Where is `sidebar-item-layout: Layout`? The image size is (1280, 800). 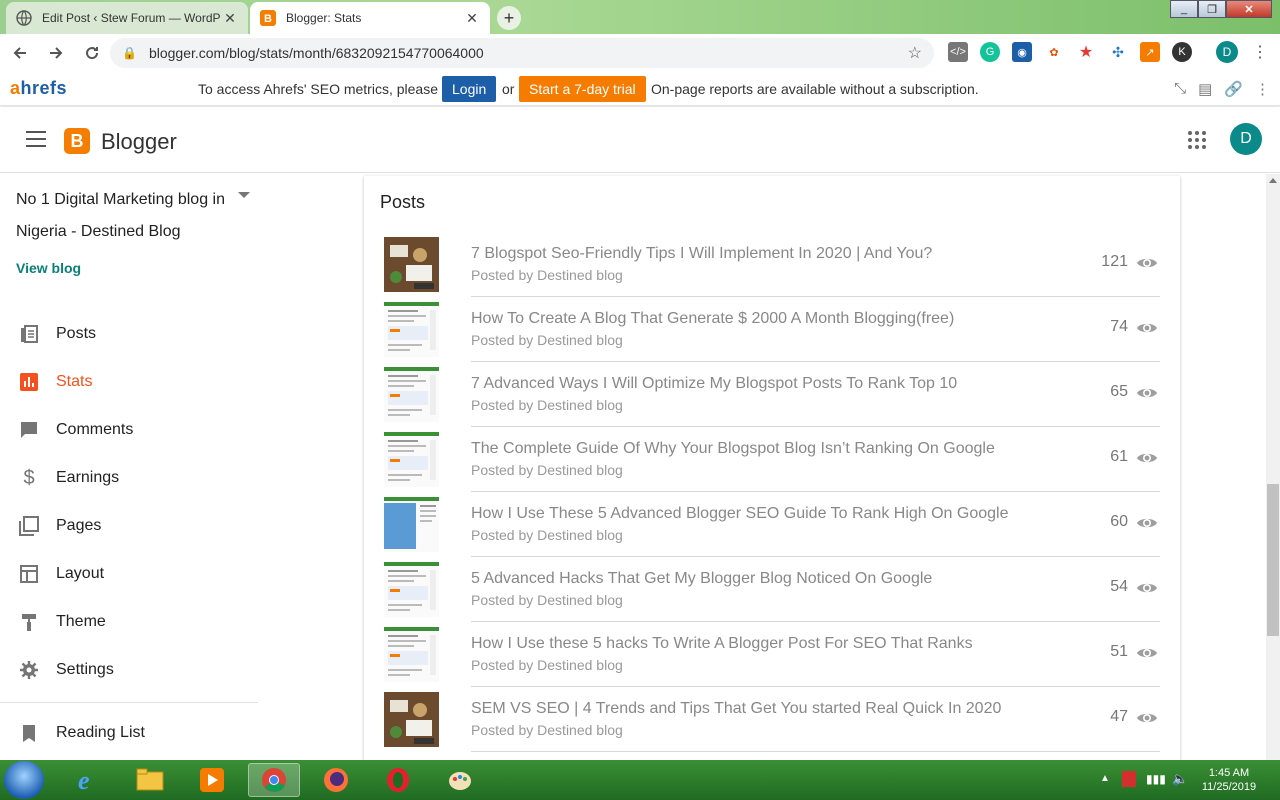
sidebar-item-layout: Layout is located at coordinates (129, 574).